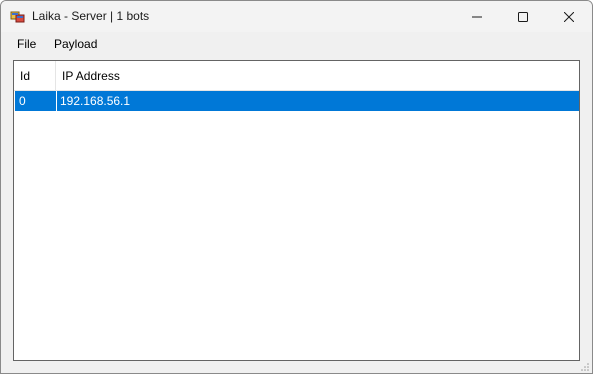  I want to click on maximize-icon, so click(523, 16).